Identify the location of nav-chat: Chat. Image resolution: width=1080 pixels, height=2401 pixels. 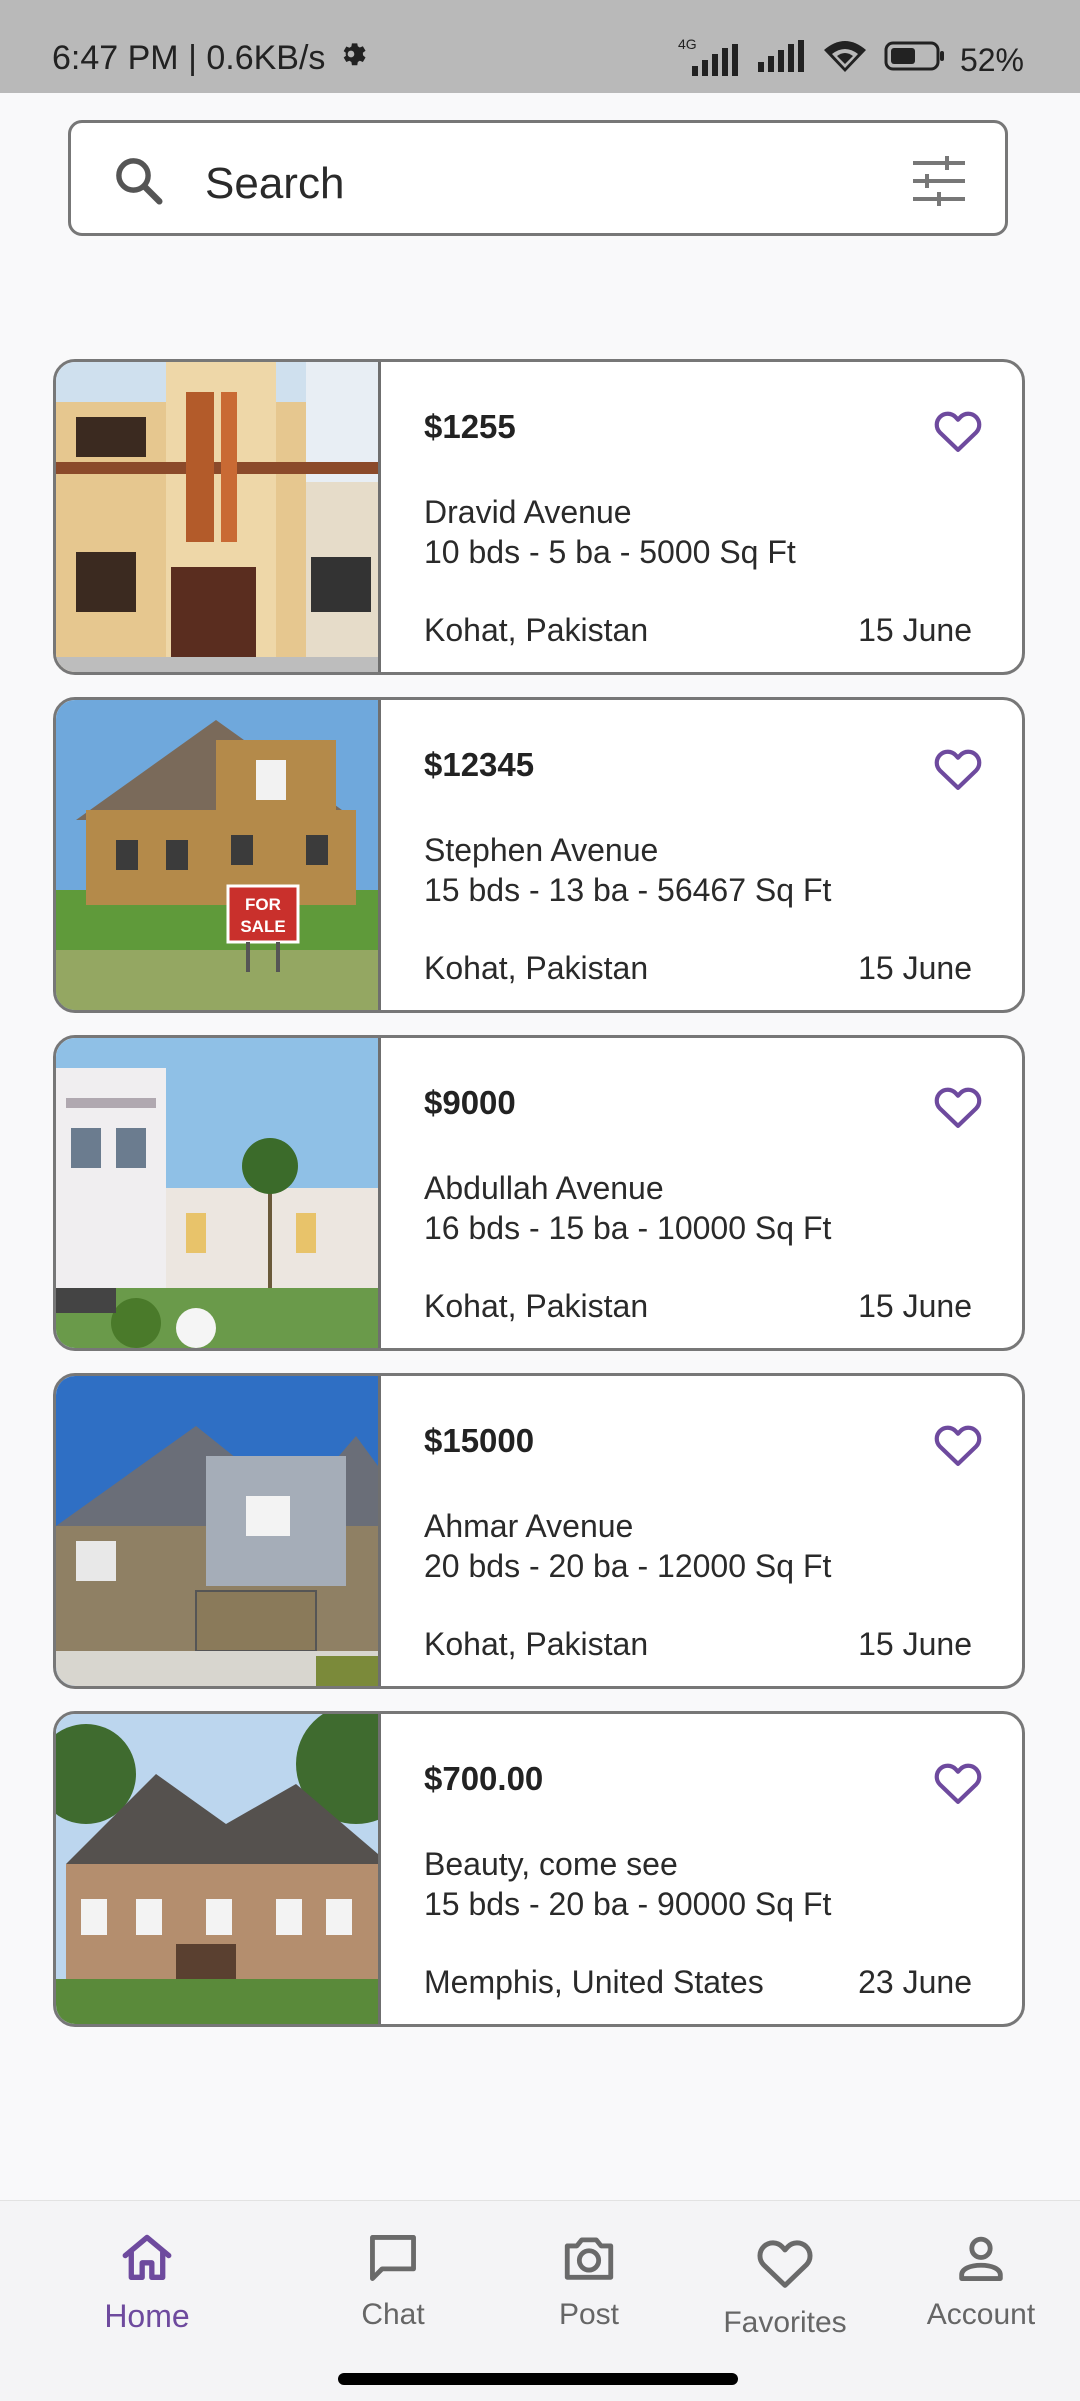
(393, 2280).